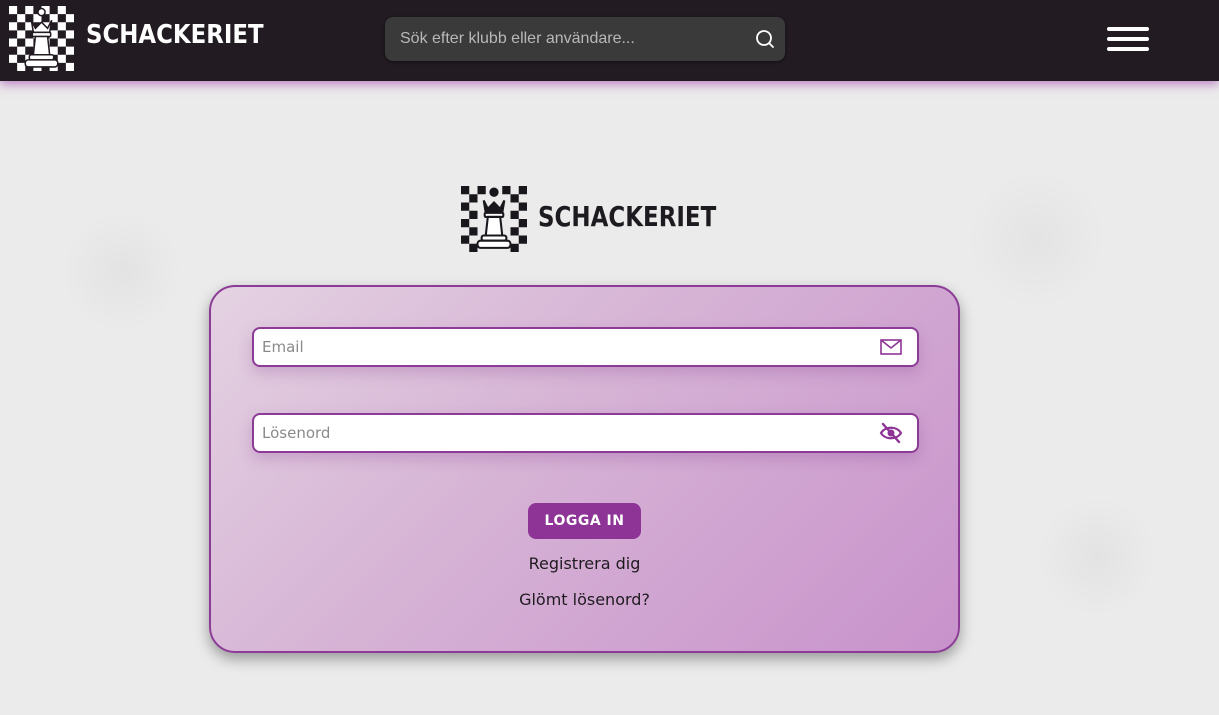 Image resolution: width=1219 pixels, height=715 pixels. I want to click on login-button: LOGGA IN, so click(584, 521).